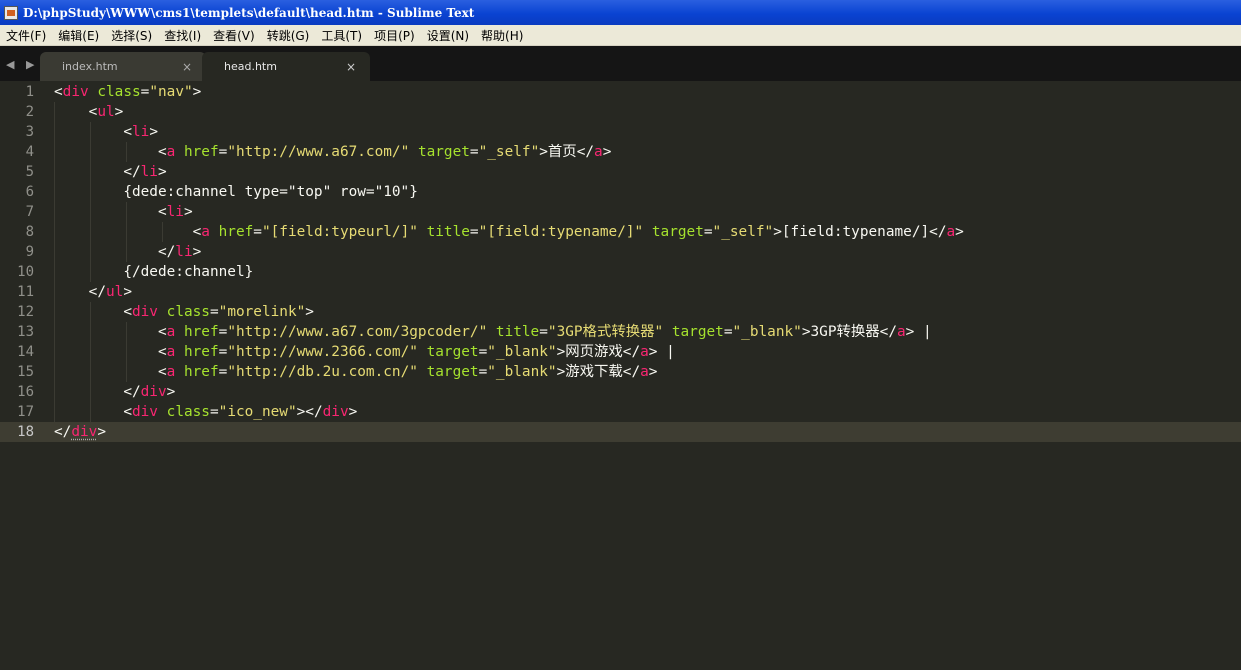 The width and height of the screenshot is (1241, 670). Describe the element at coordinates (25, 332) in the screenshot. I see `line-number: 13` at that location.